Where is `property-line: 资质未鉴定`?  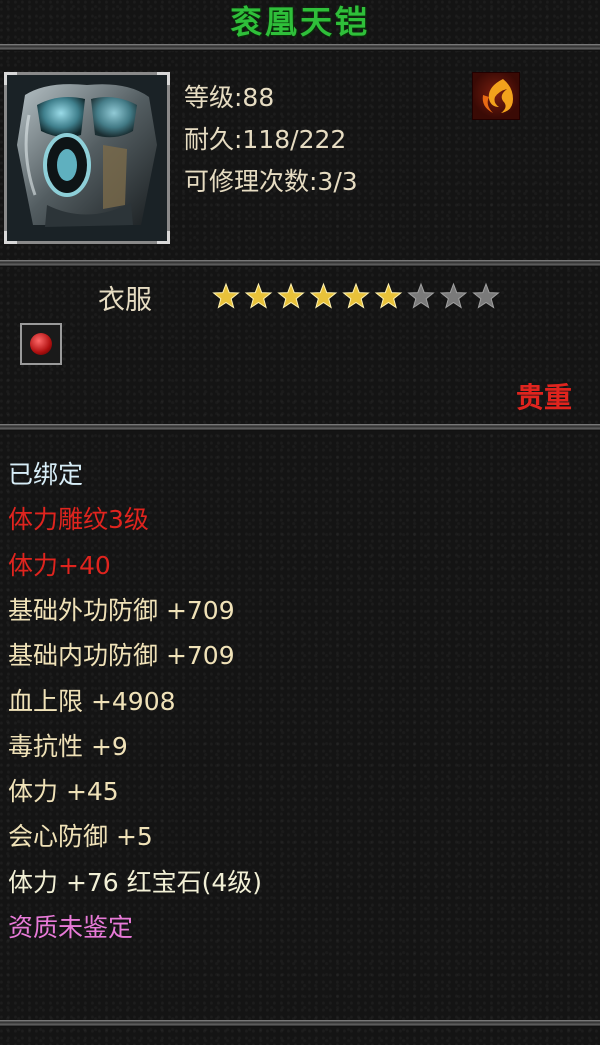
property-line: 资质未鉴定 is located at coordinates (71, 927).